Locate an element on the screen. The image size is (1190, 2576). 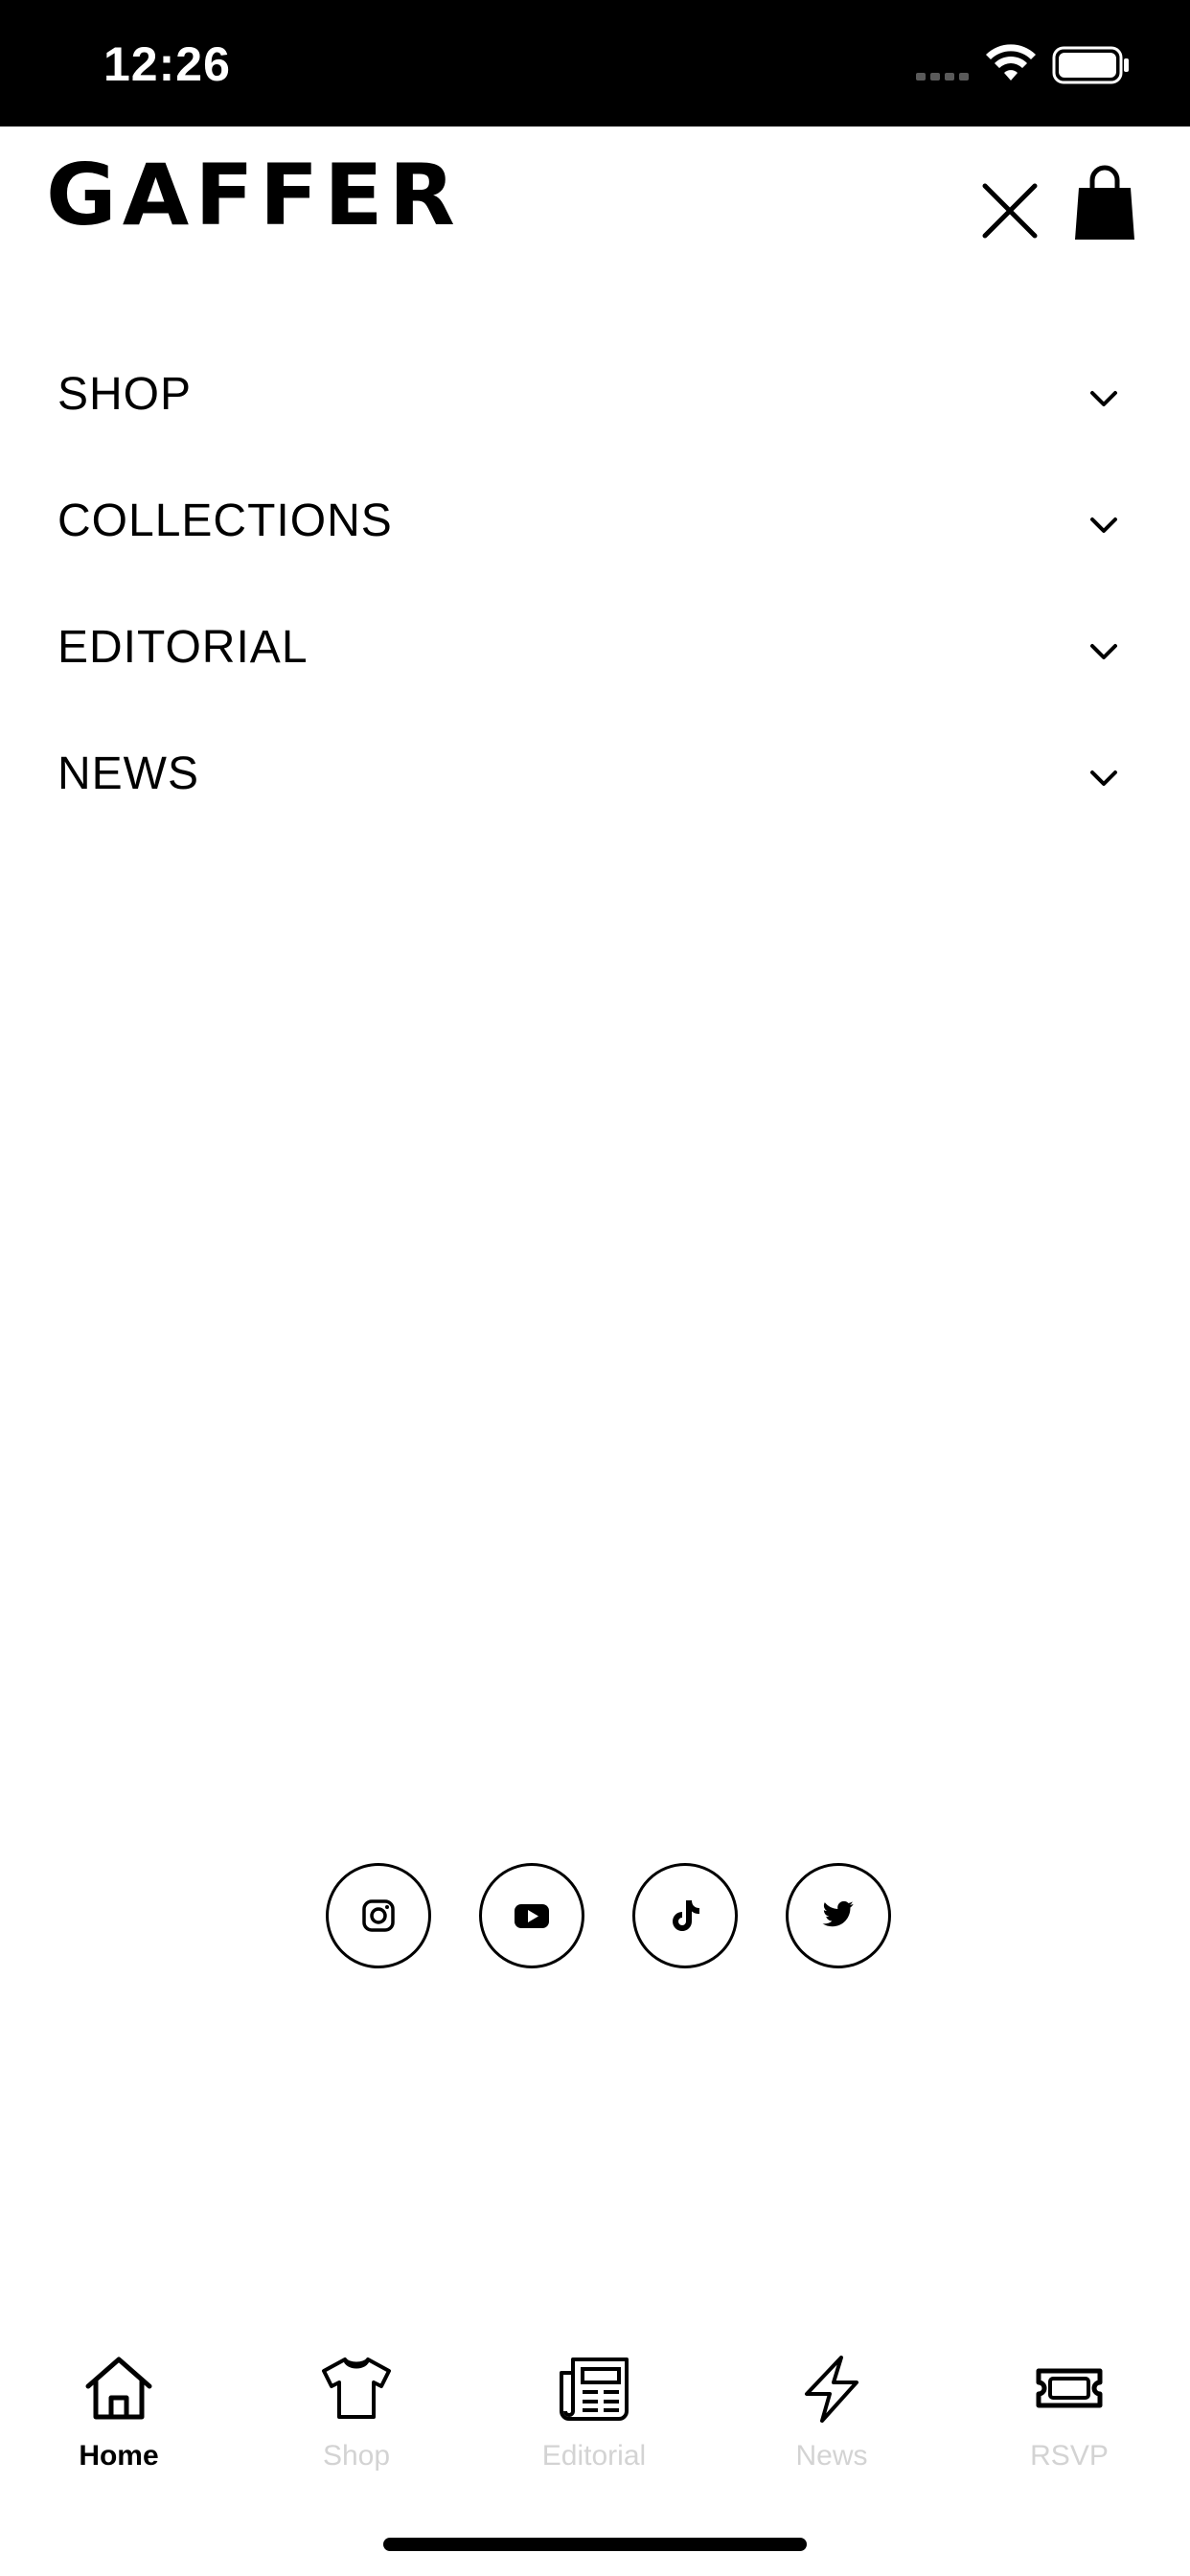
home-icon is located at coordinates (119, 2388).